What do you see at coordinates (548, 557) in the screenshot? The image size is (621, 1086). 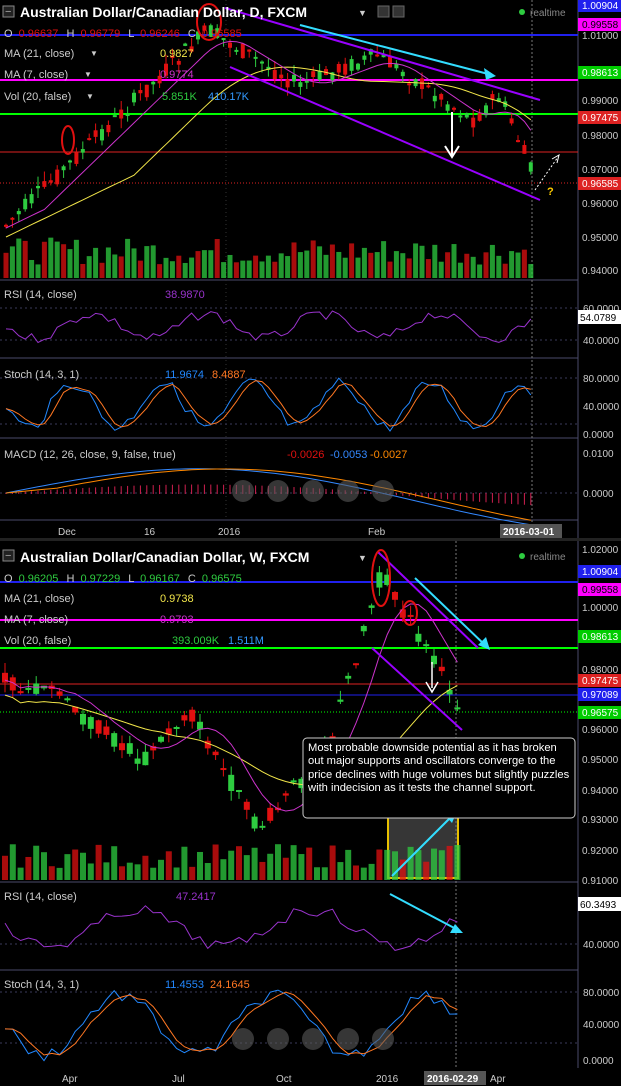 I see `bottom-realtime-label: realtime` at bounding box center [548, 557].